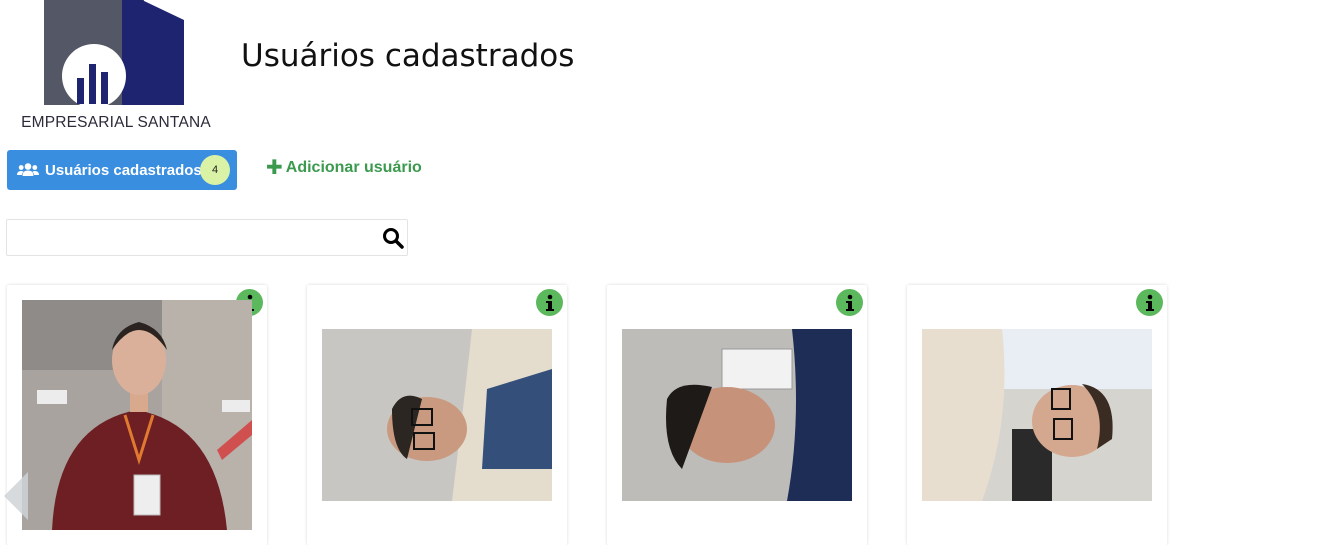  I want to click on logo-text: EMPRESARIAL SANTANA, so click(116, 122).